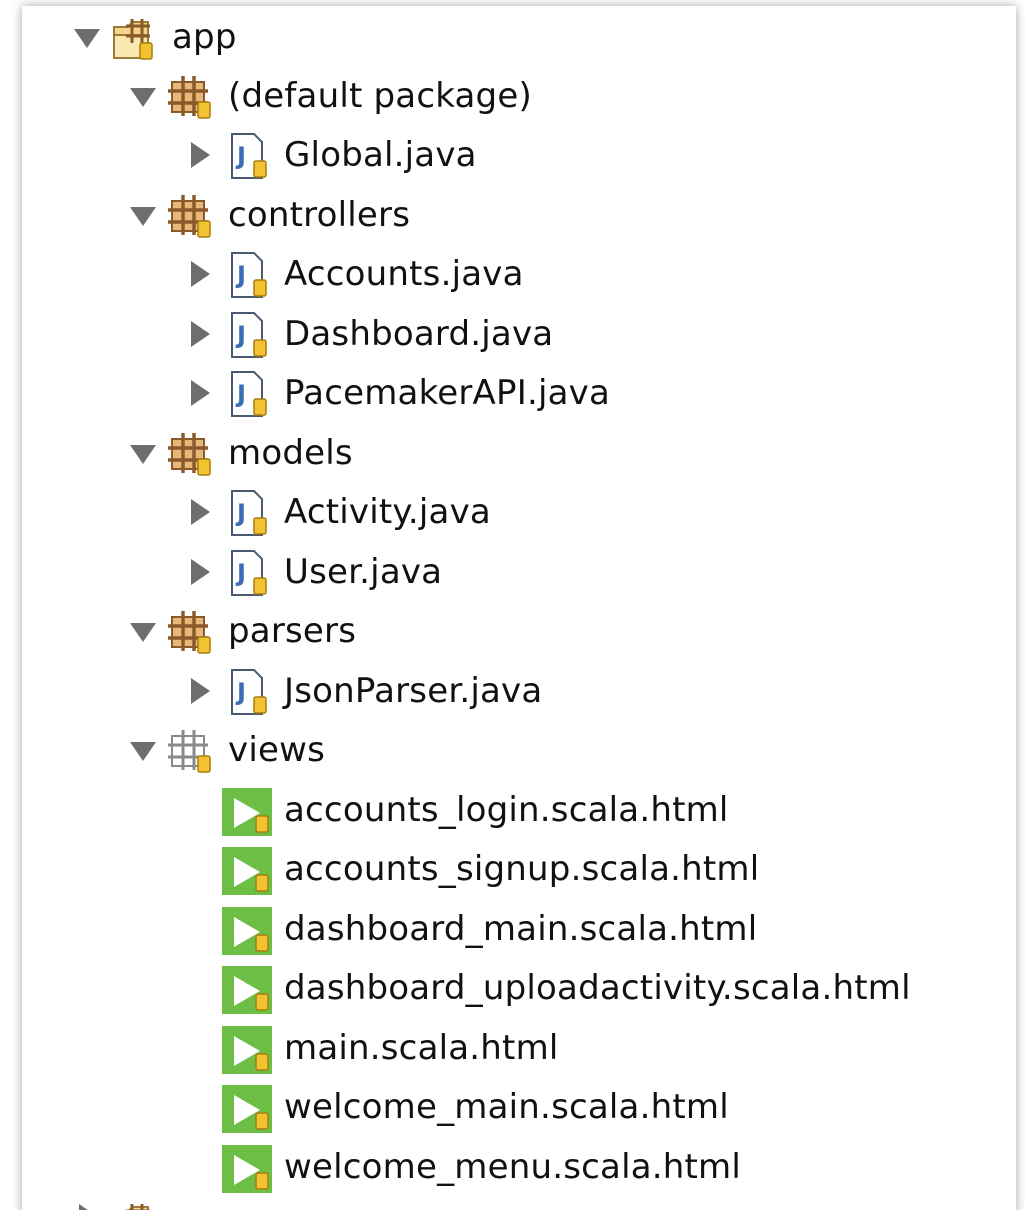 The image size is (1025, 1210). I want to click on tree-node-template-file: accounts_signup.scala.html, so click(519, 869).